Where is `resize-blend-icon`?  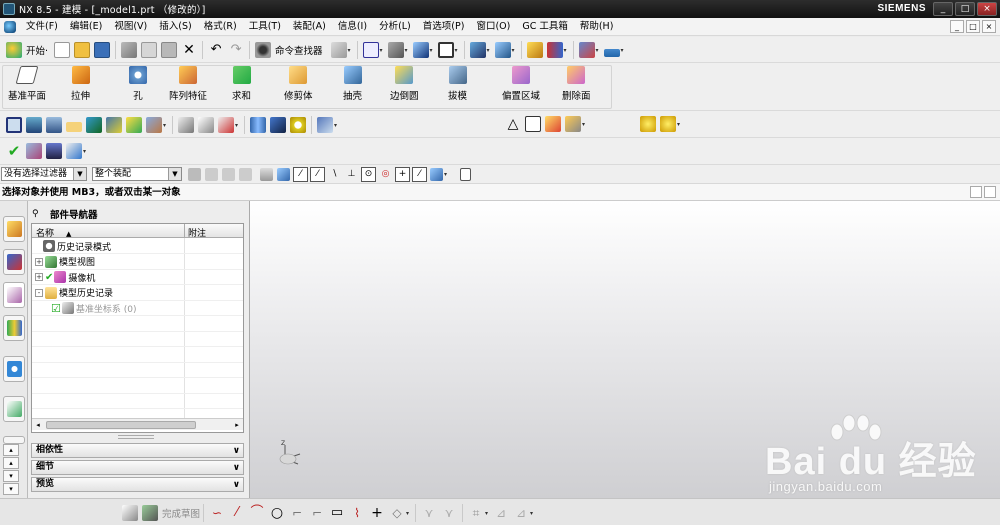 resize-blend-icon is located at coordinates (154, 125).